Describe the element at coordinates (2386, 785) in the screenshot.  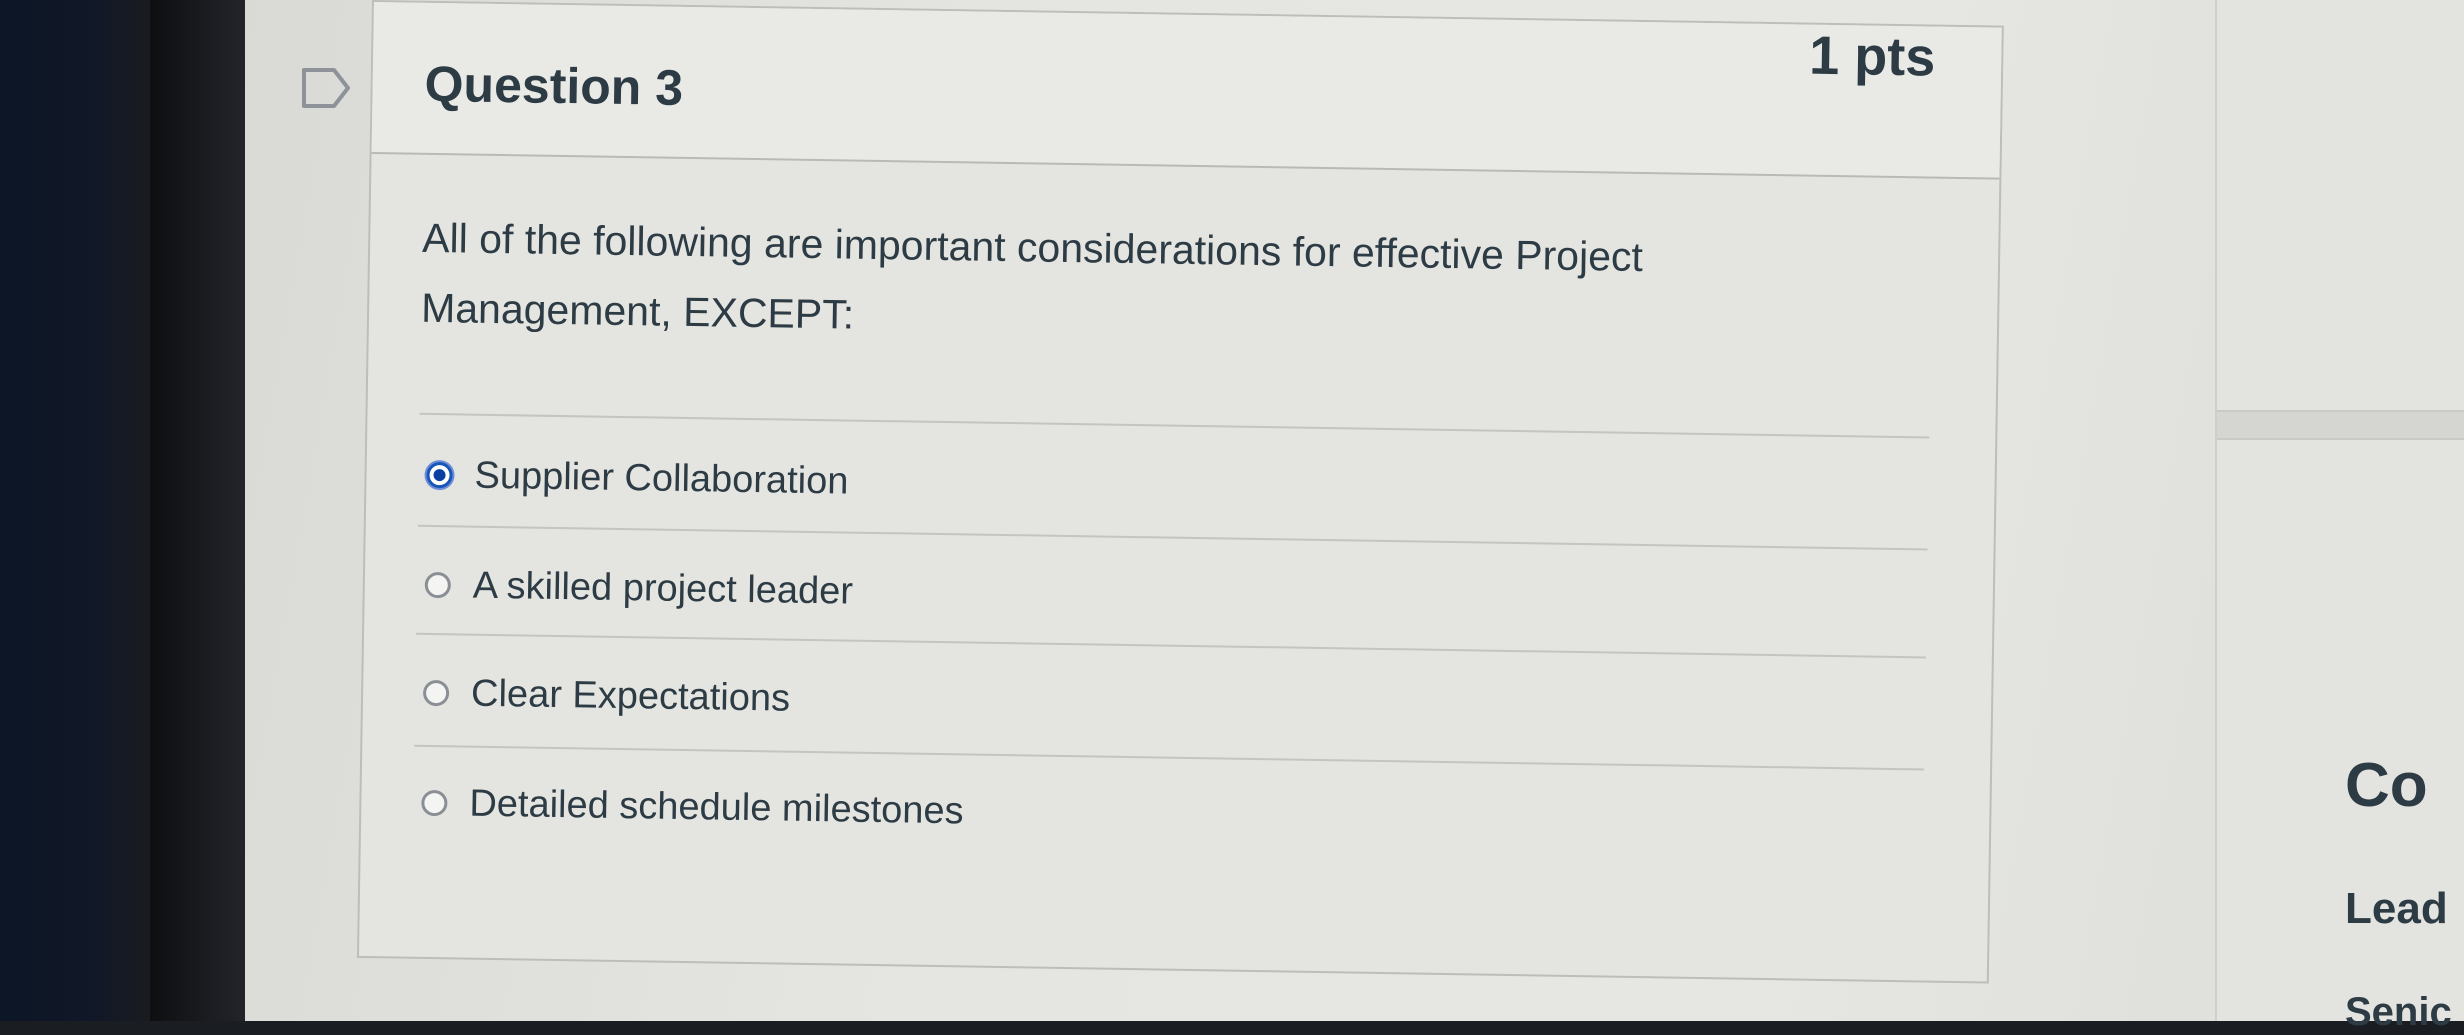
I see `side-panel-heading: Co` at that location.